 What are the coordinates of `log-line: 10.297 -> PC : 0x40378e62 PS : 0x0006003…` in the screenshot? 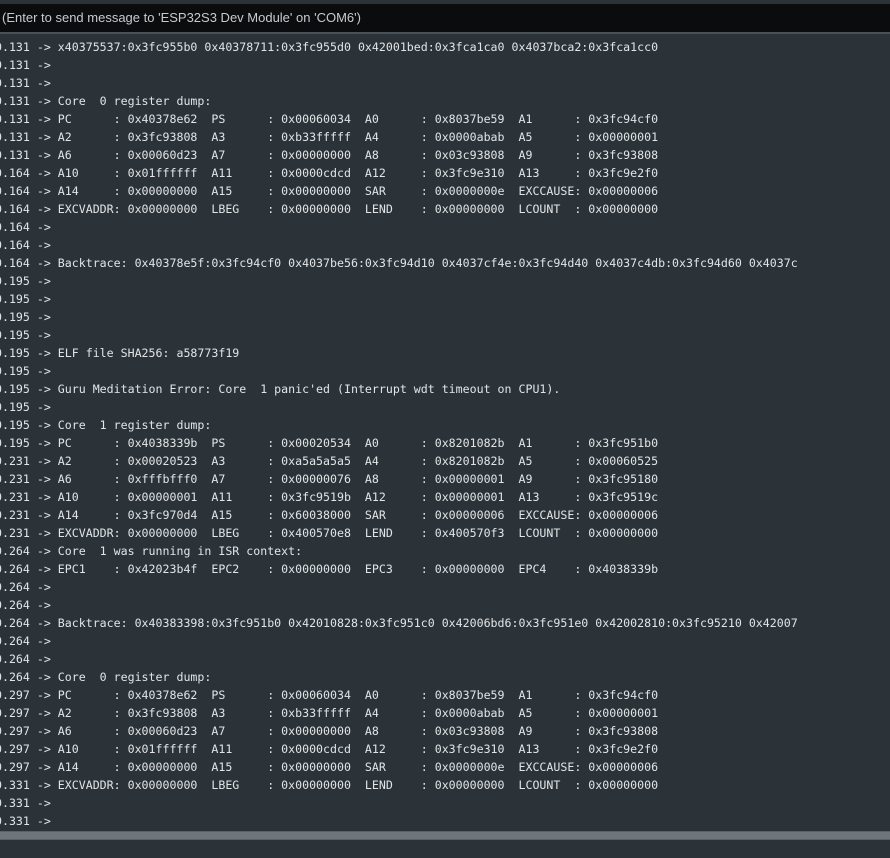 It's located at (329, 695).